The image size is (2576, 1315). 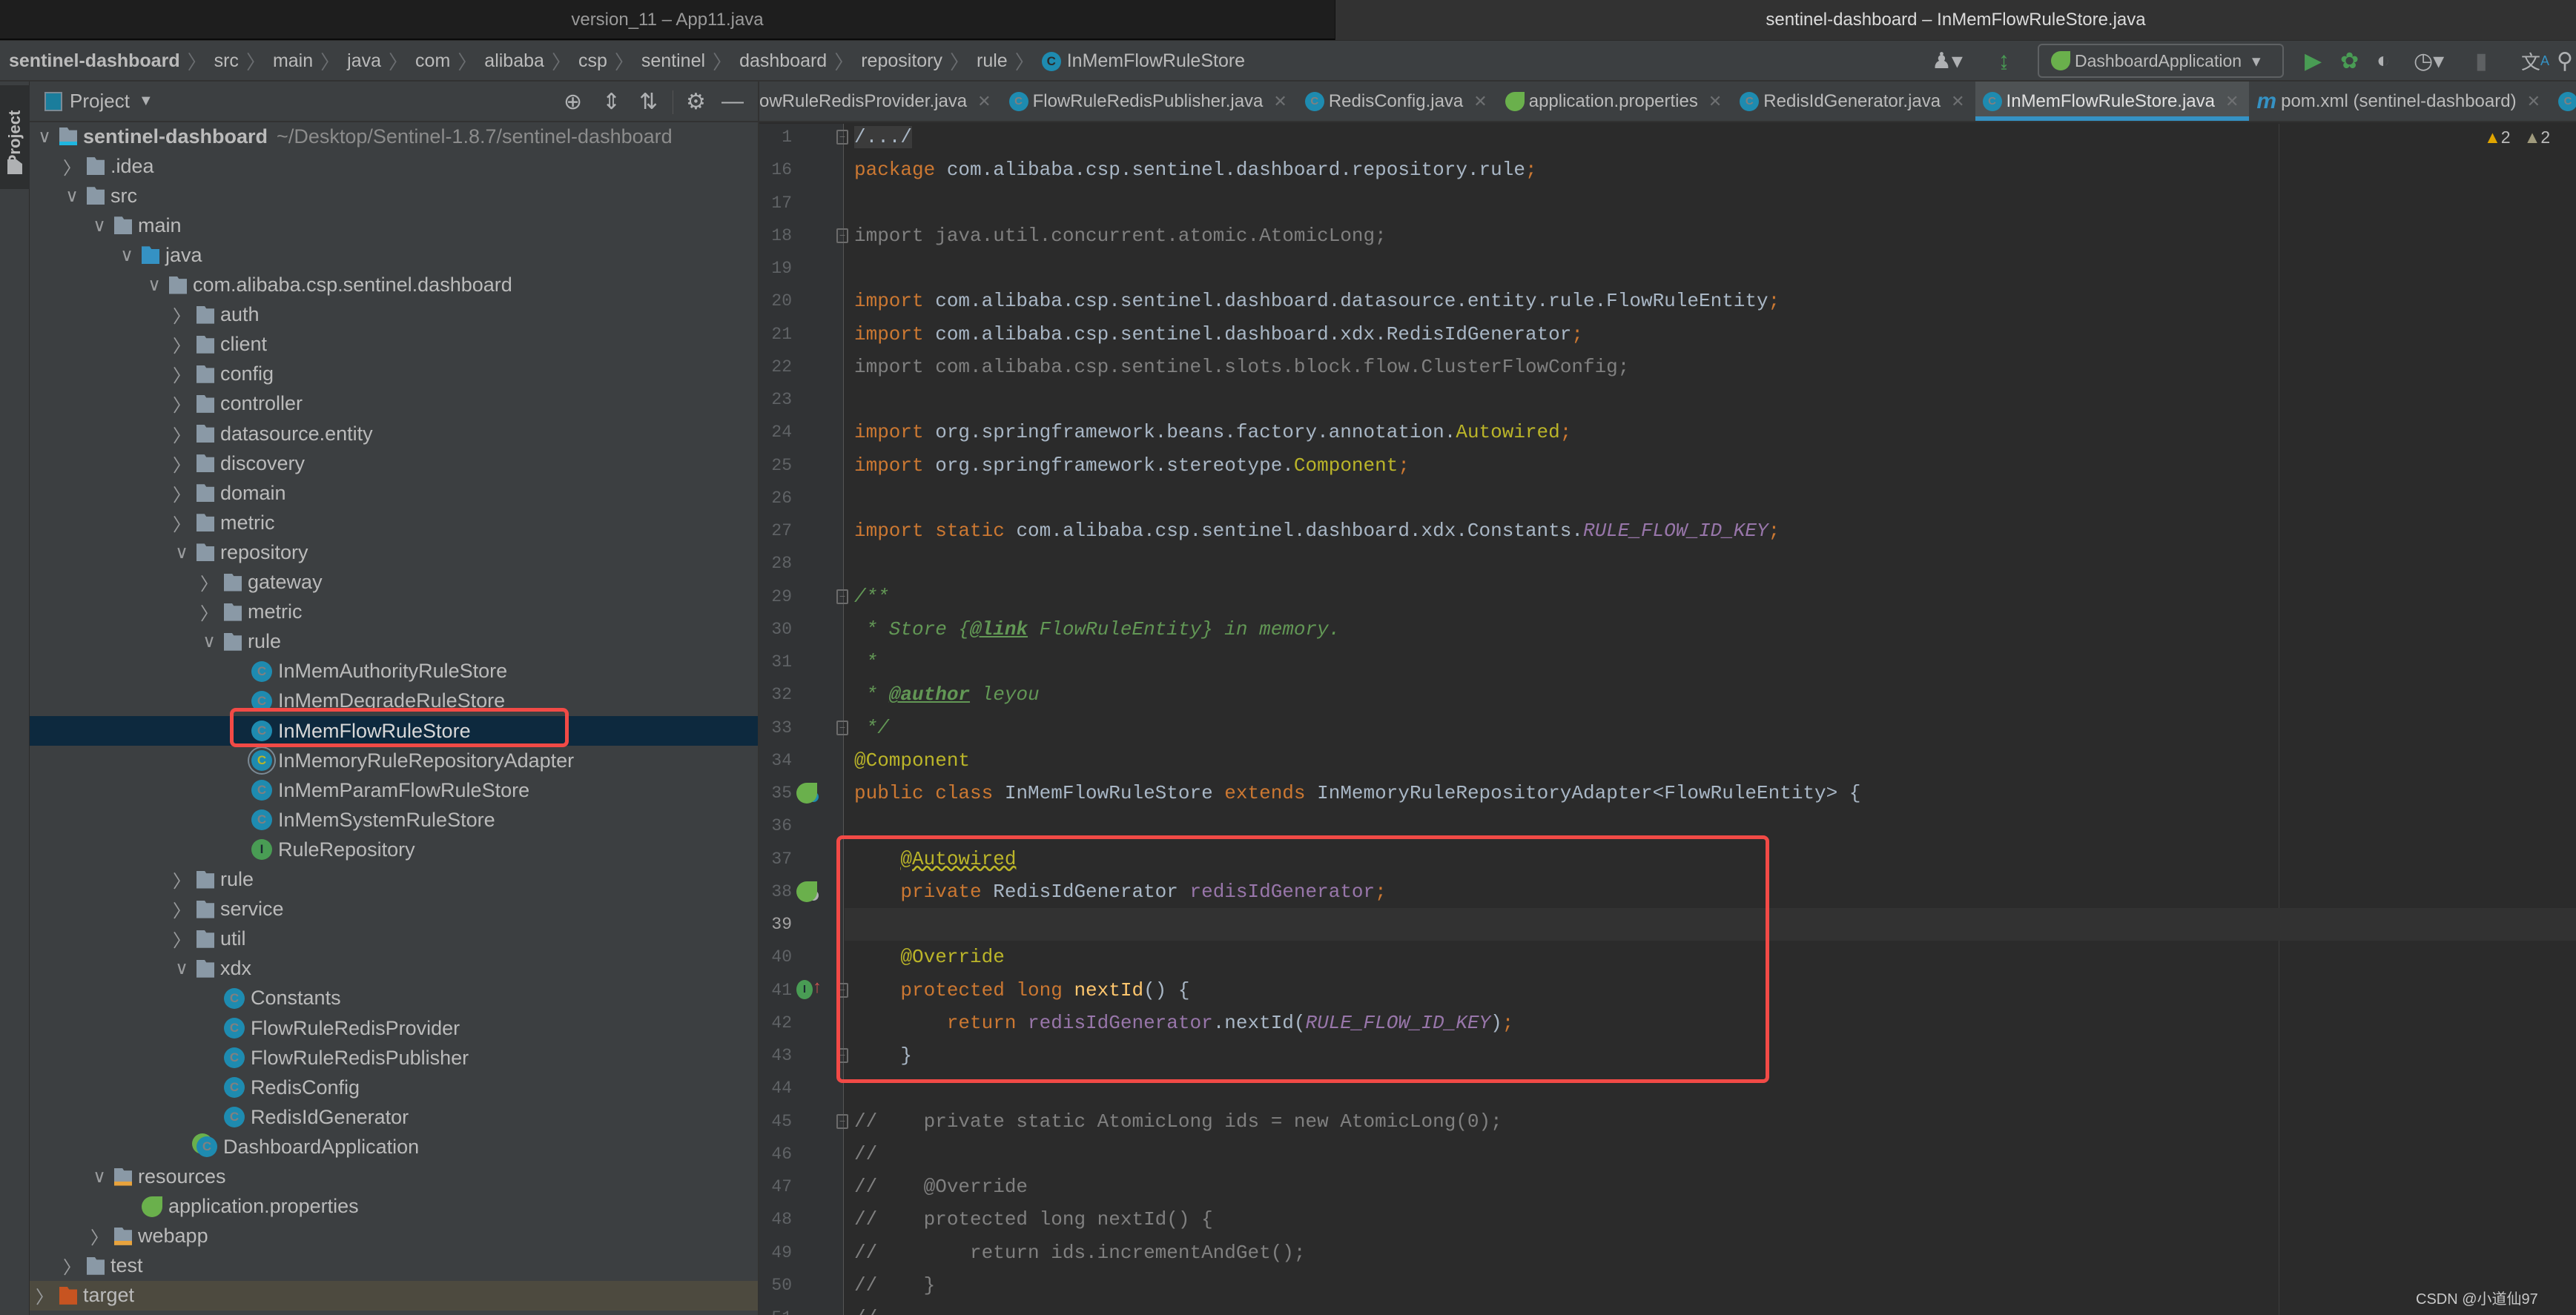 I want to click on breadcrumb-item: sentinel-dashboard, so click(x=94, y=61).